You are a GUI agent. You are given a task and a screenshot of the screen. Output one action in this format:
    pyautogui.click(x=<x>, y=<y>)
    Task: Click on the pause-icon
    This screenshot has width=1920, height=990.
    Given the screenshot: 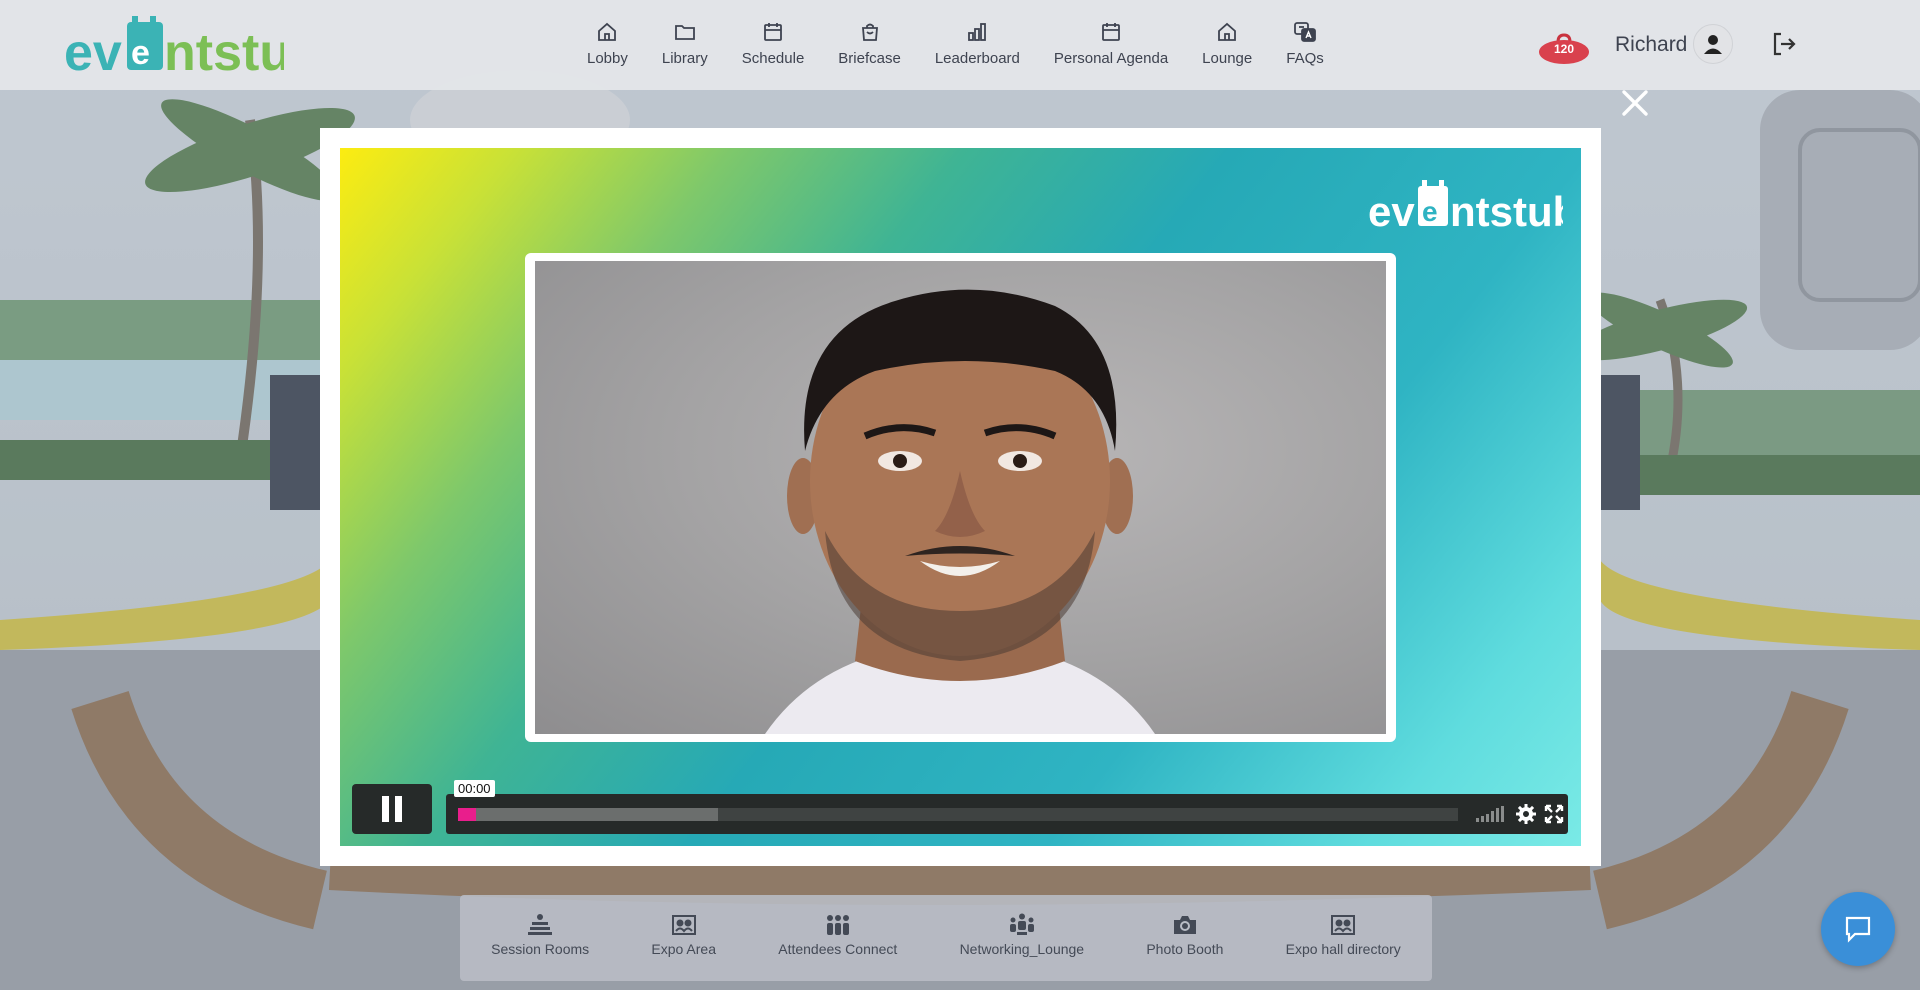 What is the action you would take?
    pyautogui.click(x=392, y=809)
    